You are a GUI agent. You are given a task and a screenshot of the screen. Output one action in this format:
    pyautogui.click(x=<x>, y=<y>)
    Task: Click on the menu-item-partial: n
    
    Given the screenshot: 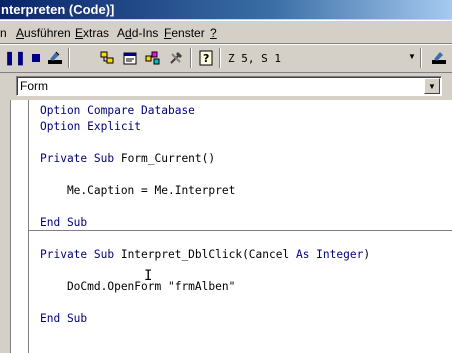 What is the action you would take?
    pyautogui.click(x=3, y=33)
    